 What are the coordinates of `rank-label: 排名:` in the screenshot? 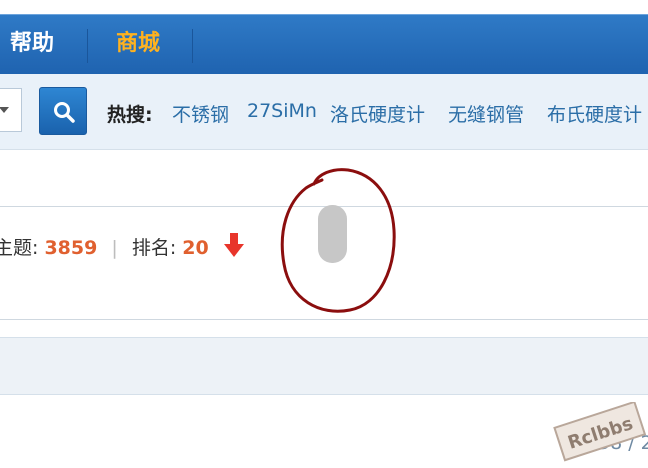 It's located at (154, 248).